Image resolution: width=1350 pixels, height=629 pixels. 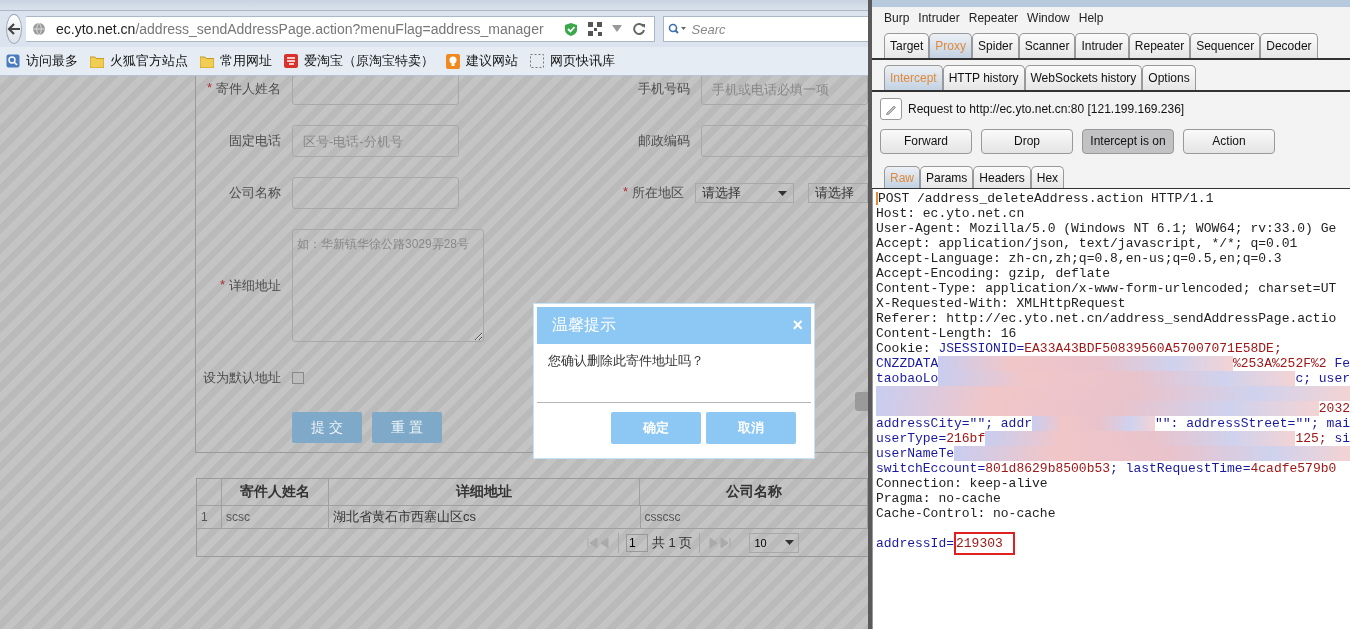 I want to click on page-number-field: 1, so click(x=637, y=542).